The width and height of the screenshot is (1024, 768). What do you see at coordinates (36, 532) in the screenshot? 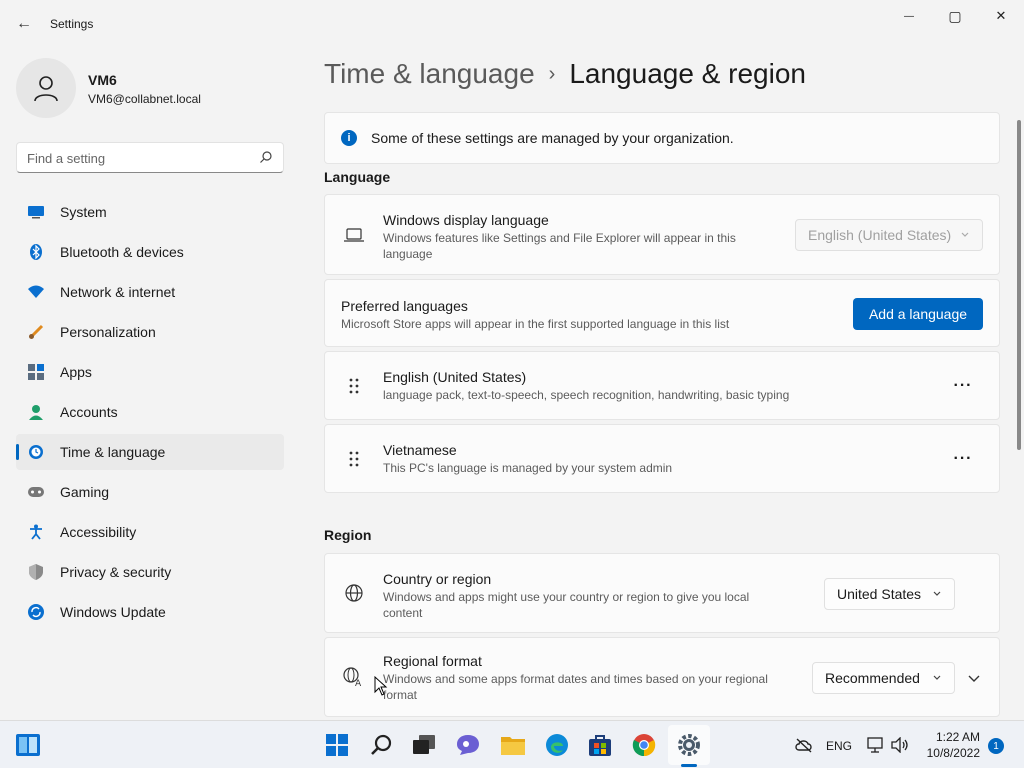
I see `accessibility-icon` at bounding box center [36, 532].